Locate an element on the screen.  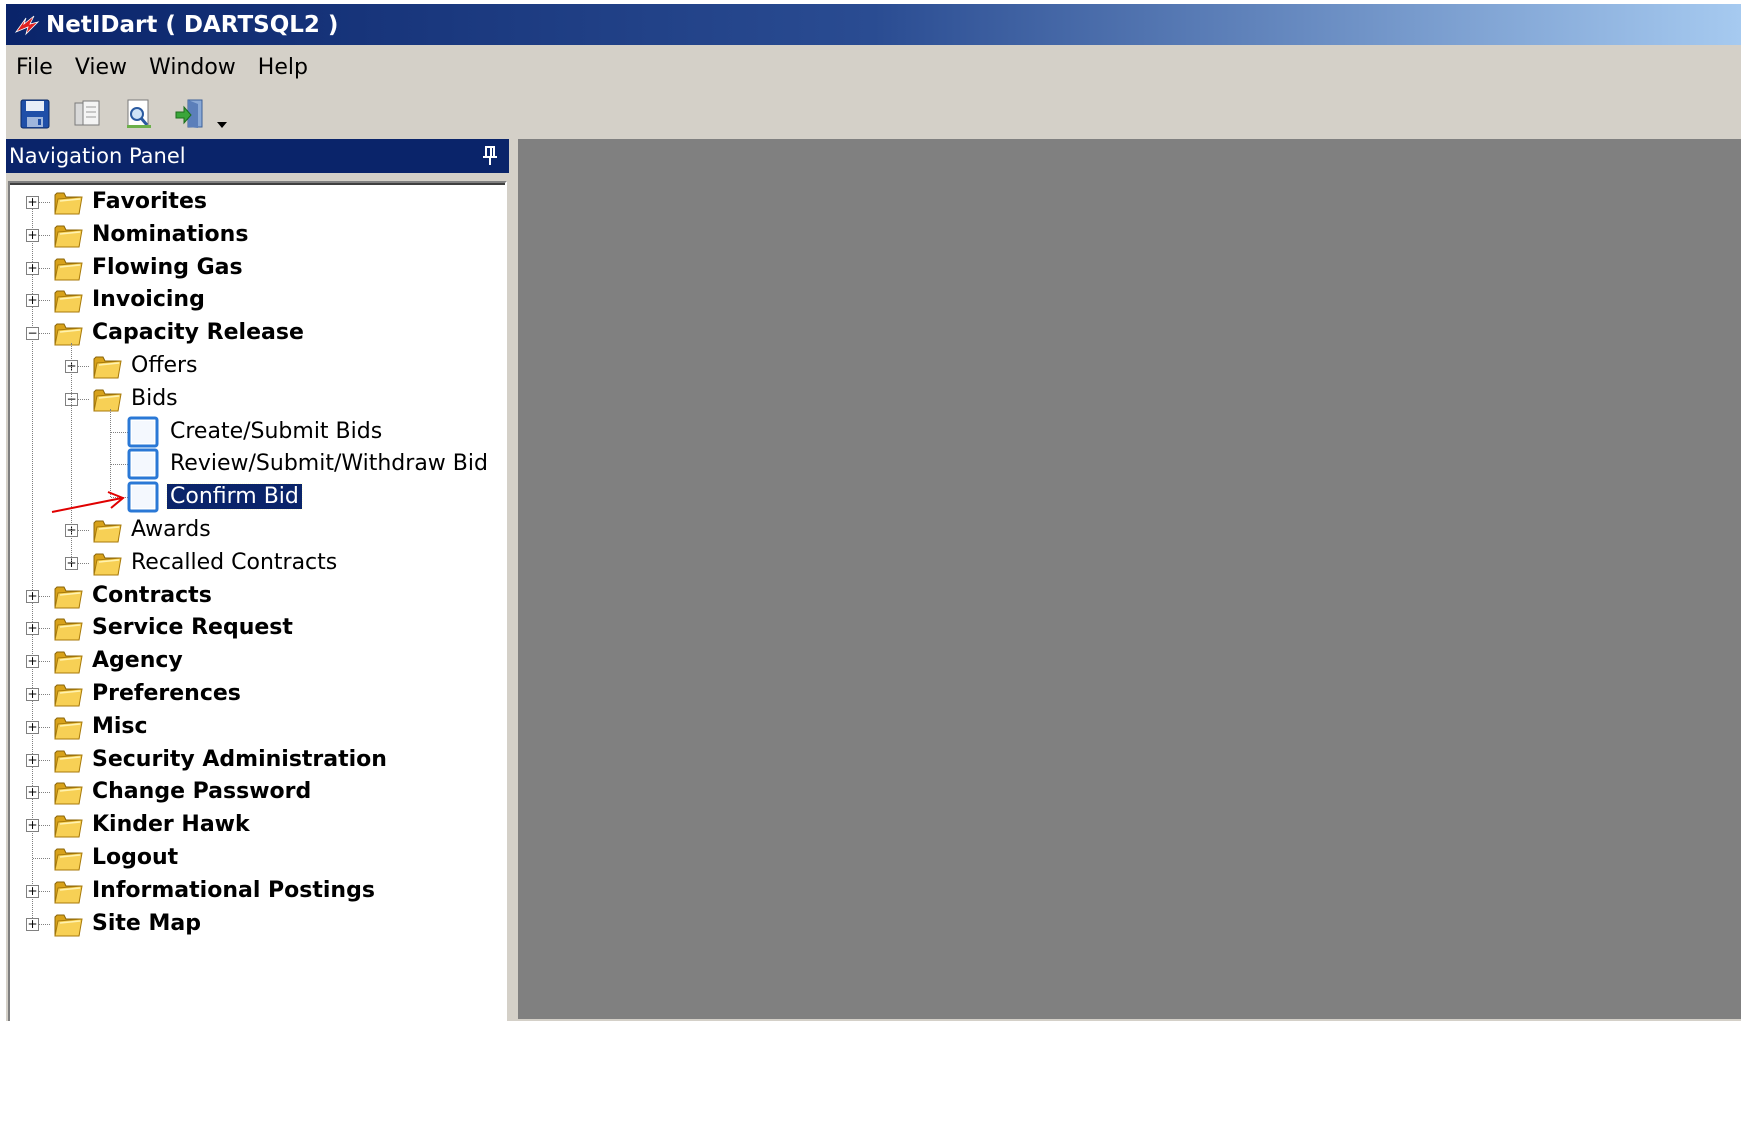
copy-icon is located at coordinates (87, 113).